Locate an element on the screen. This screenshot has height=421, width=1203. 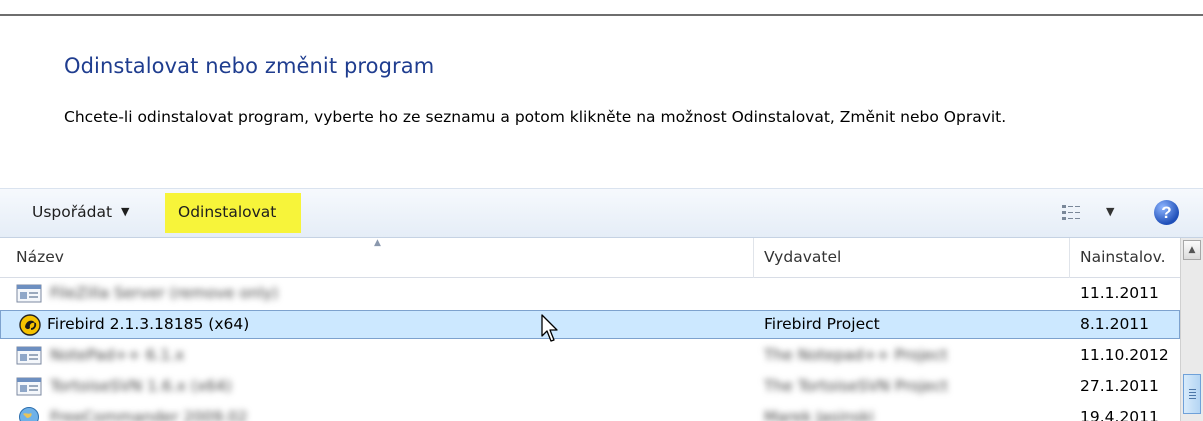
scrollbar-thumb is located at coordinates (1192, 394).